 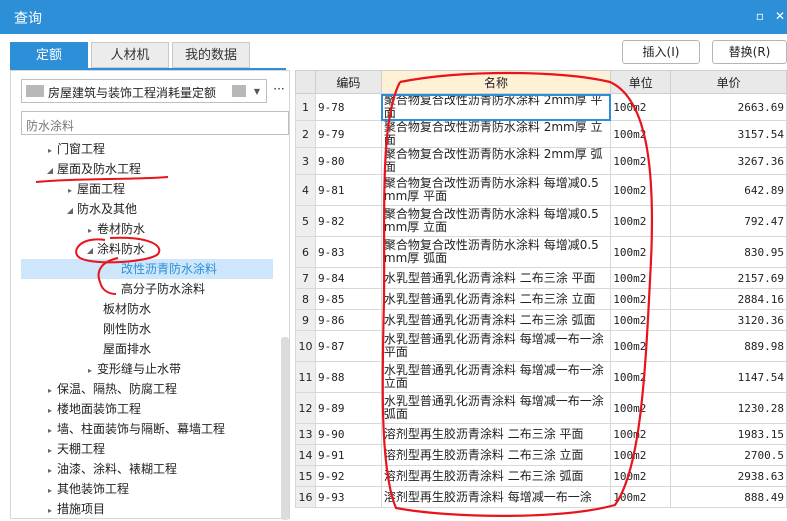 What do you see at coordinates (728, 161) in the screenshot?
I see `cell-price: 3267.36` at bounding box center [728, 161].